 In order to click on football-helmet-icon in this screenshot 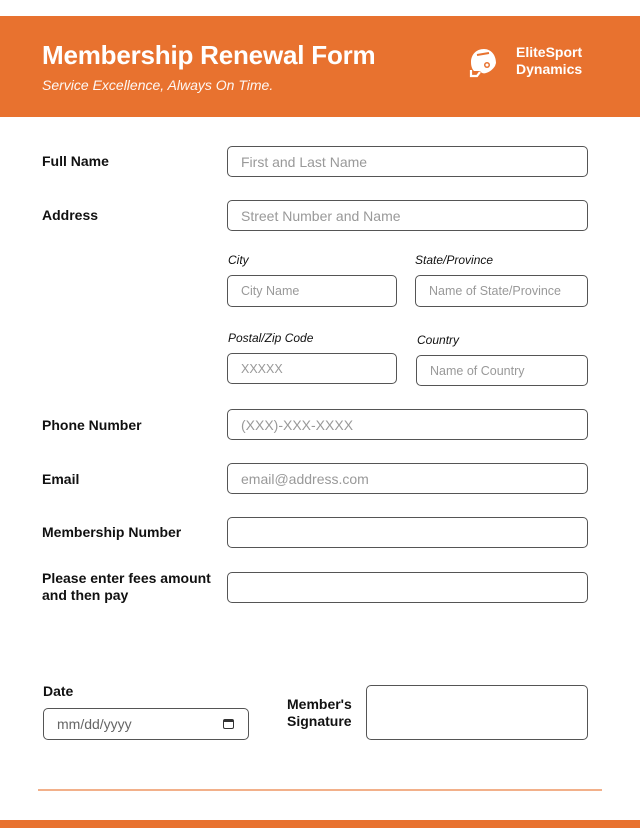, I will do `click(482, 63)`.